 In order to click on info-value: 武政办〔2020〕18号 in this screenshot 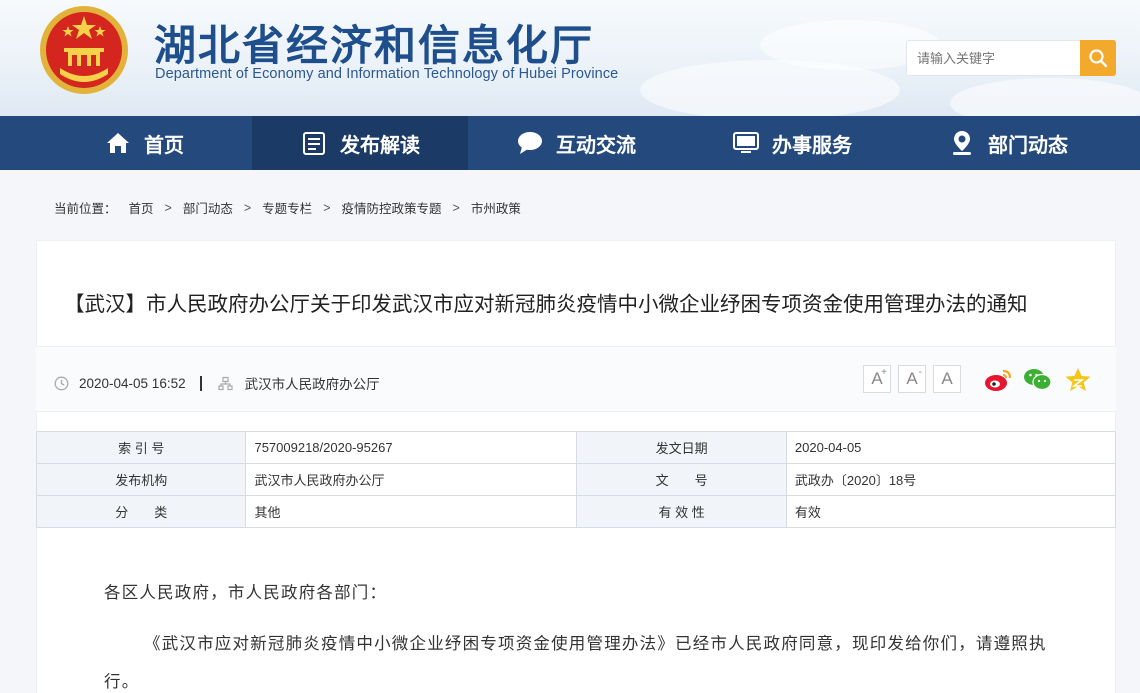, I will do `click(951, 479)`.